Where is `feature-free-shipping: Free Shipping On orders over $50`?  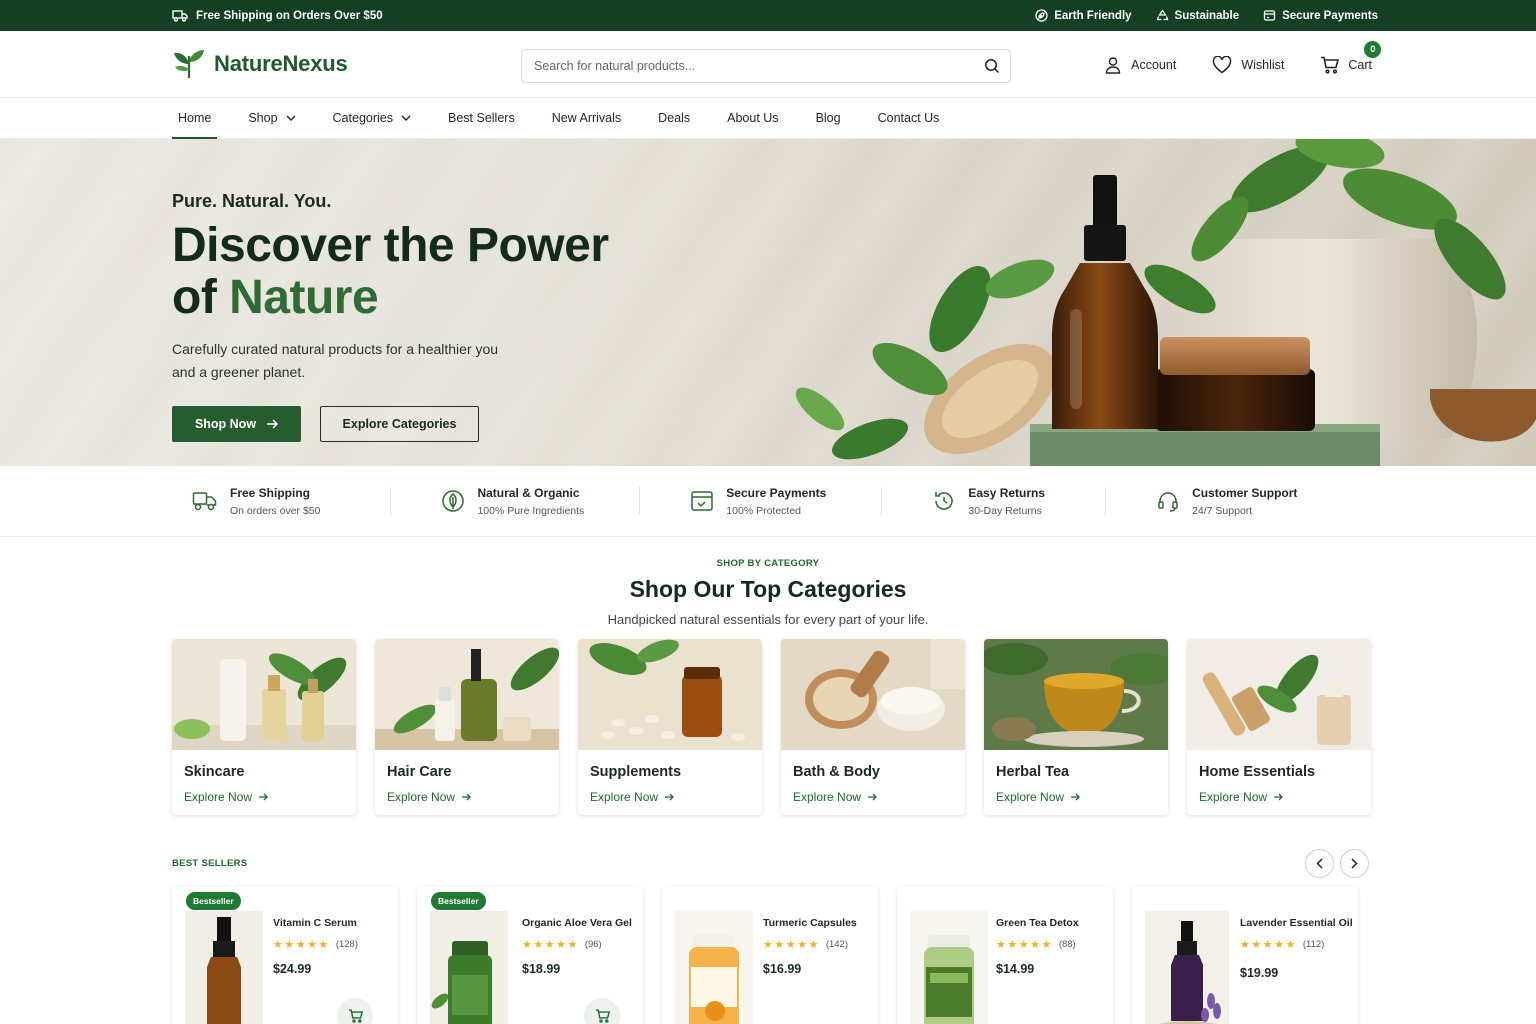
feature-free-shipping: Free Shipping On orders over $50 is located at coordinates (256, 501).